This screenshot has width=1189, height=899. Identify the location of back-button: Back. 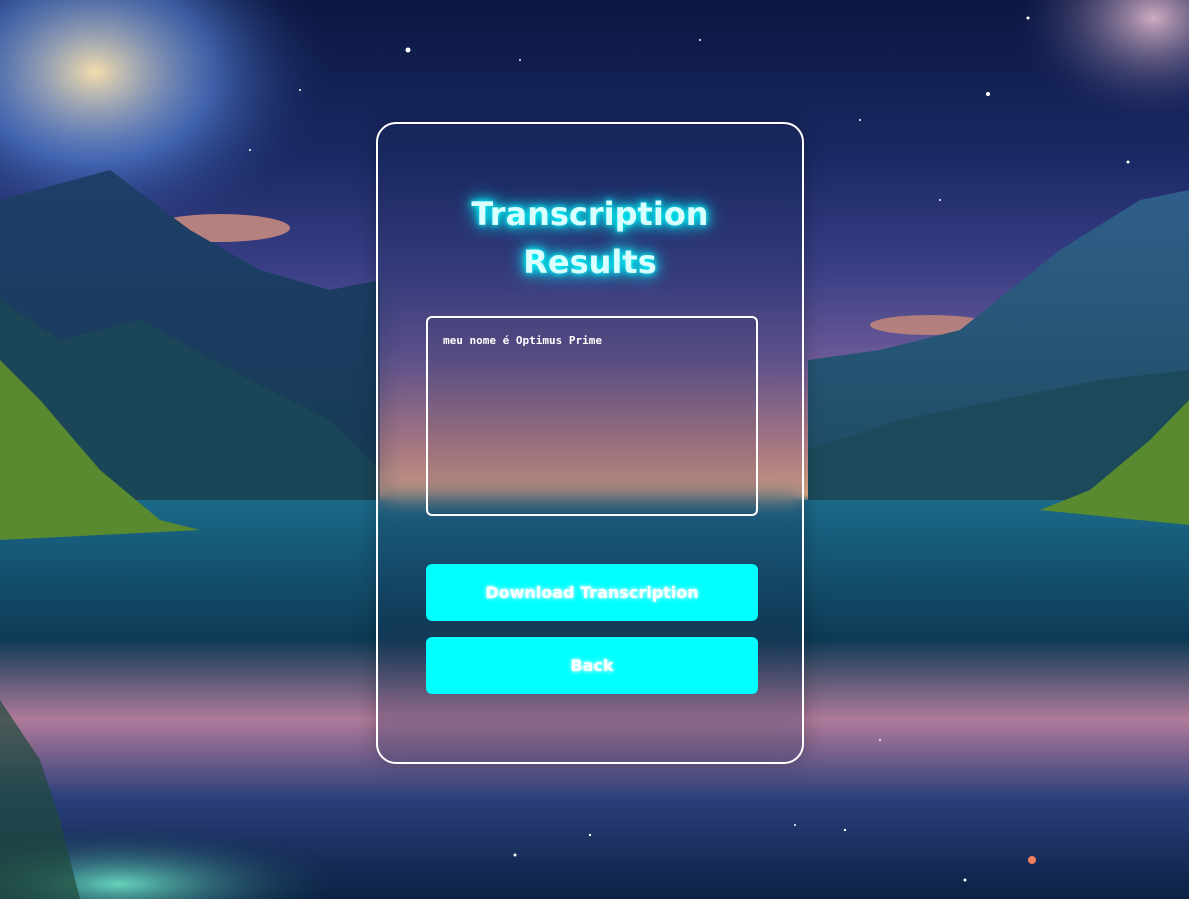
(592, 665).